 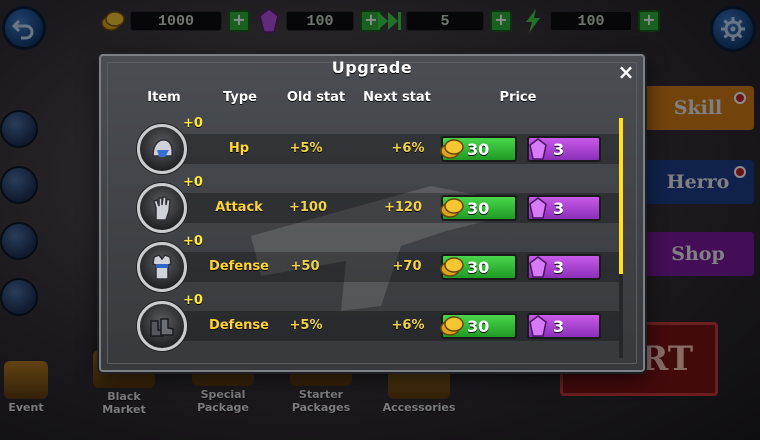 What do you see at coordinates (239, 148) in the screenshot?
I see `item-type: Hp` at bounding box center [239, 148].